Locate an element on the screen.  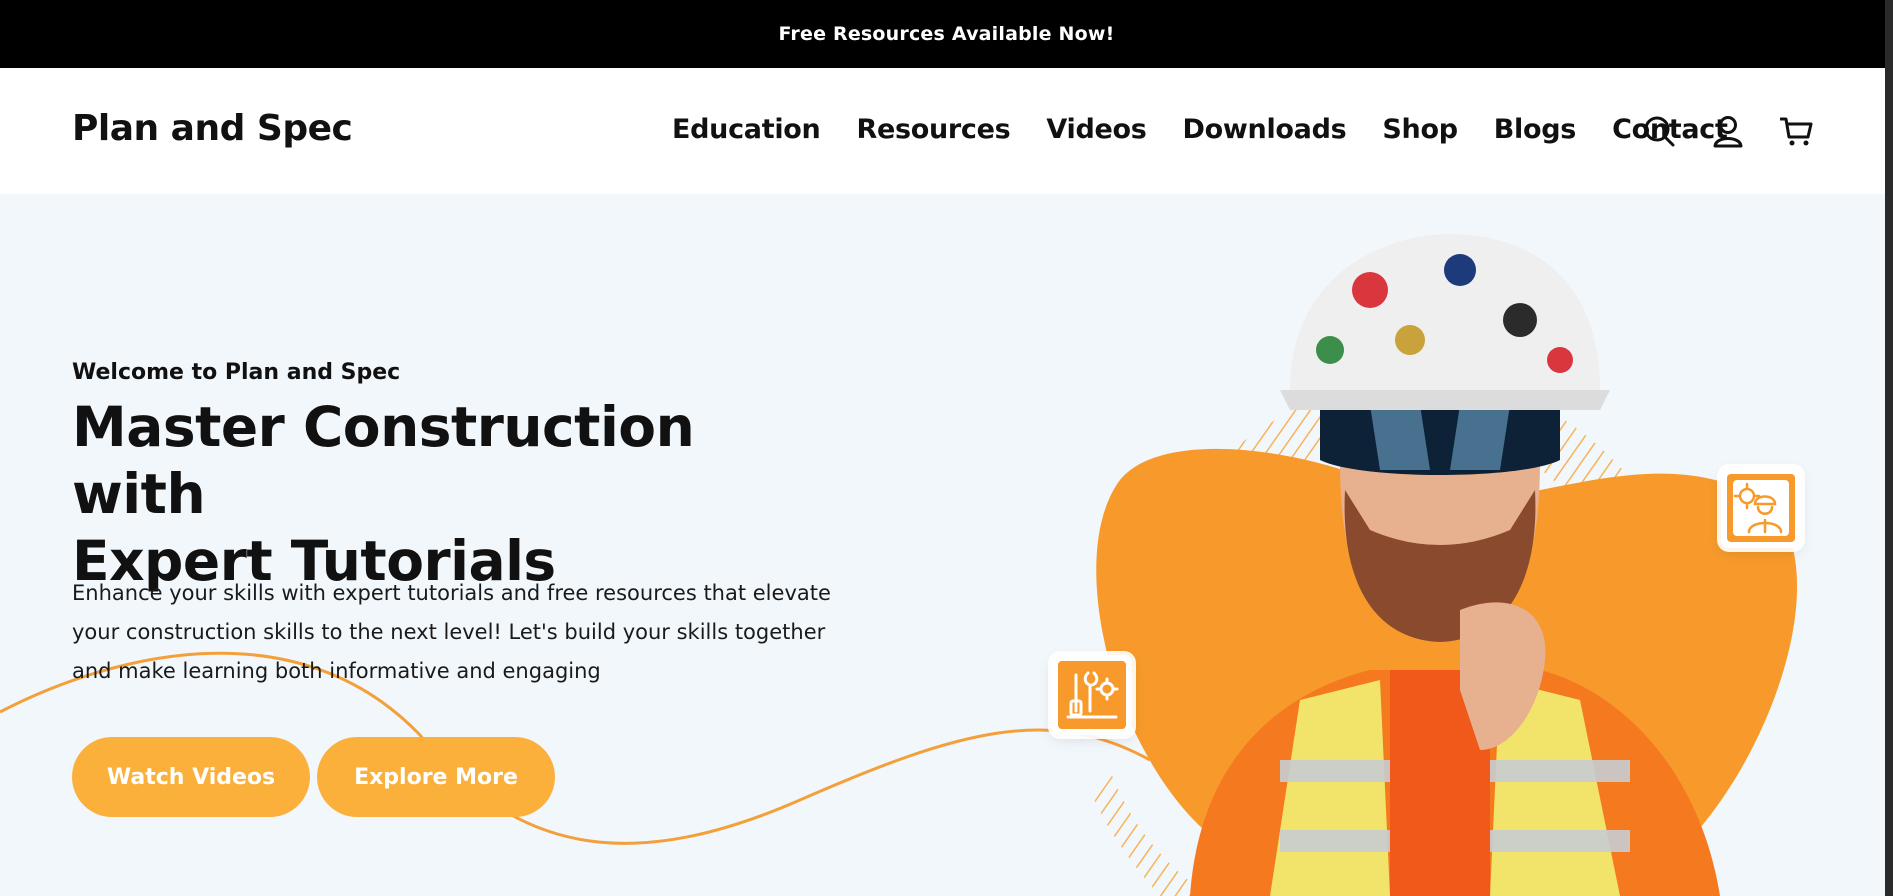
tools-icon is located at coordinates (1092, 695).